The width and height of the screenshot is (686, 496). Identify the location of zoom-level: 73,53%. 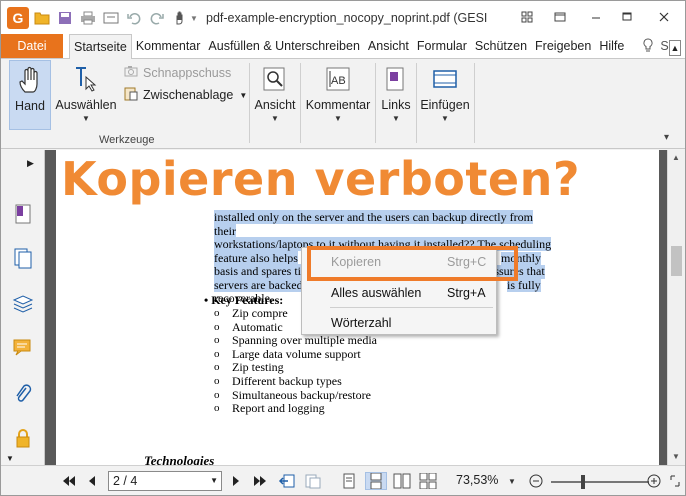
(477, 480).